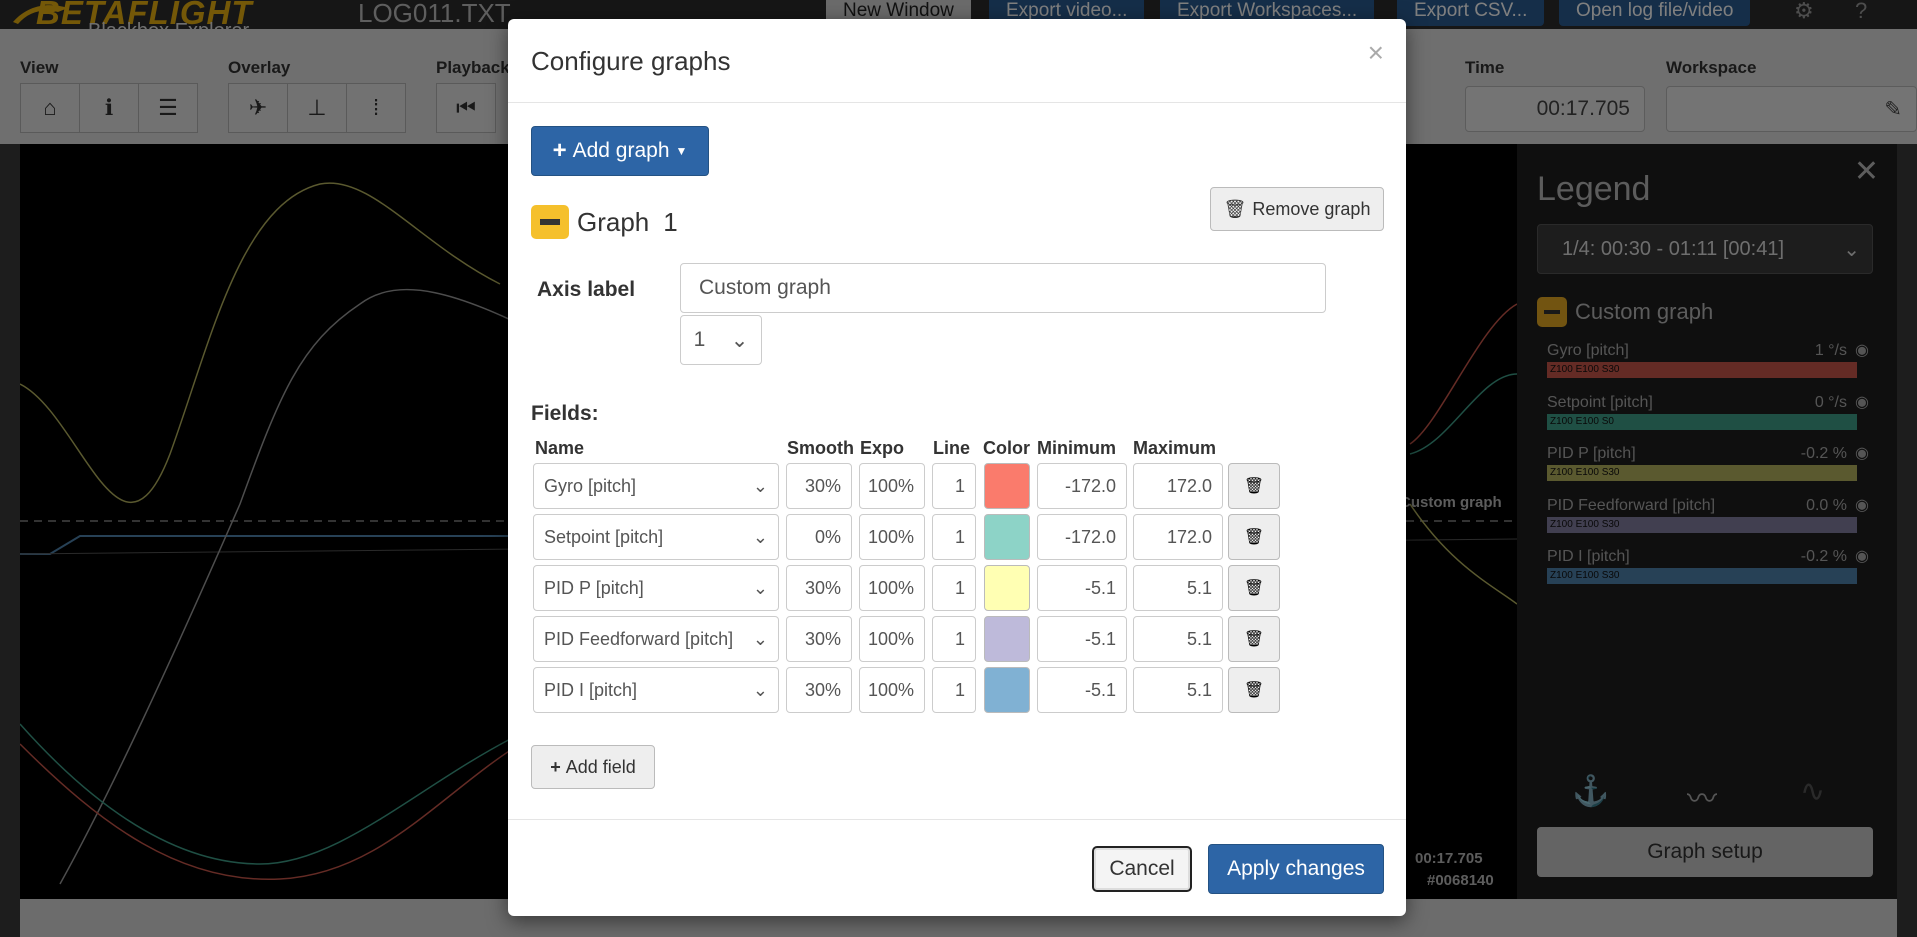  I want to click on graph-title: Graph, so click(613, 221).